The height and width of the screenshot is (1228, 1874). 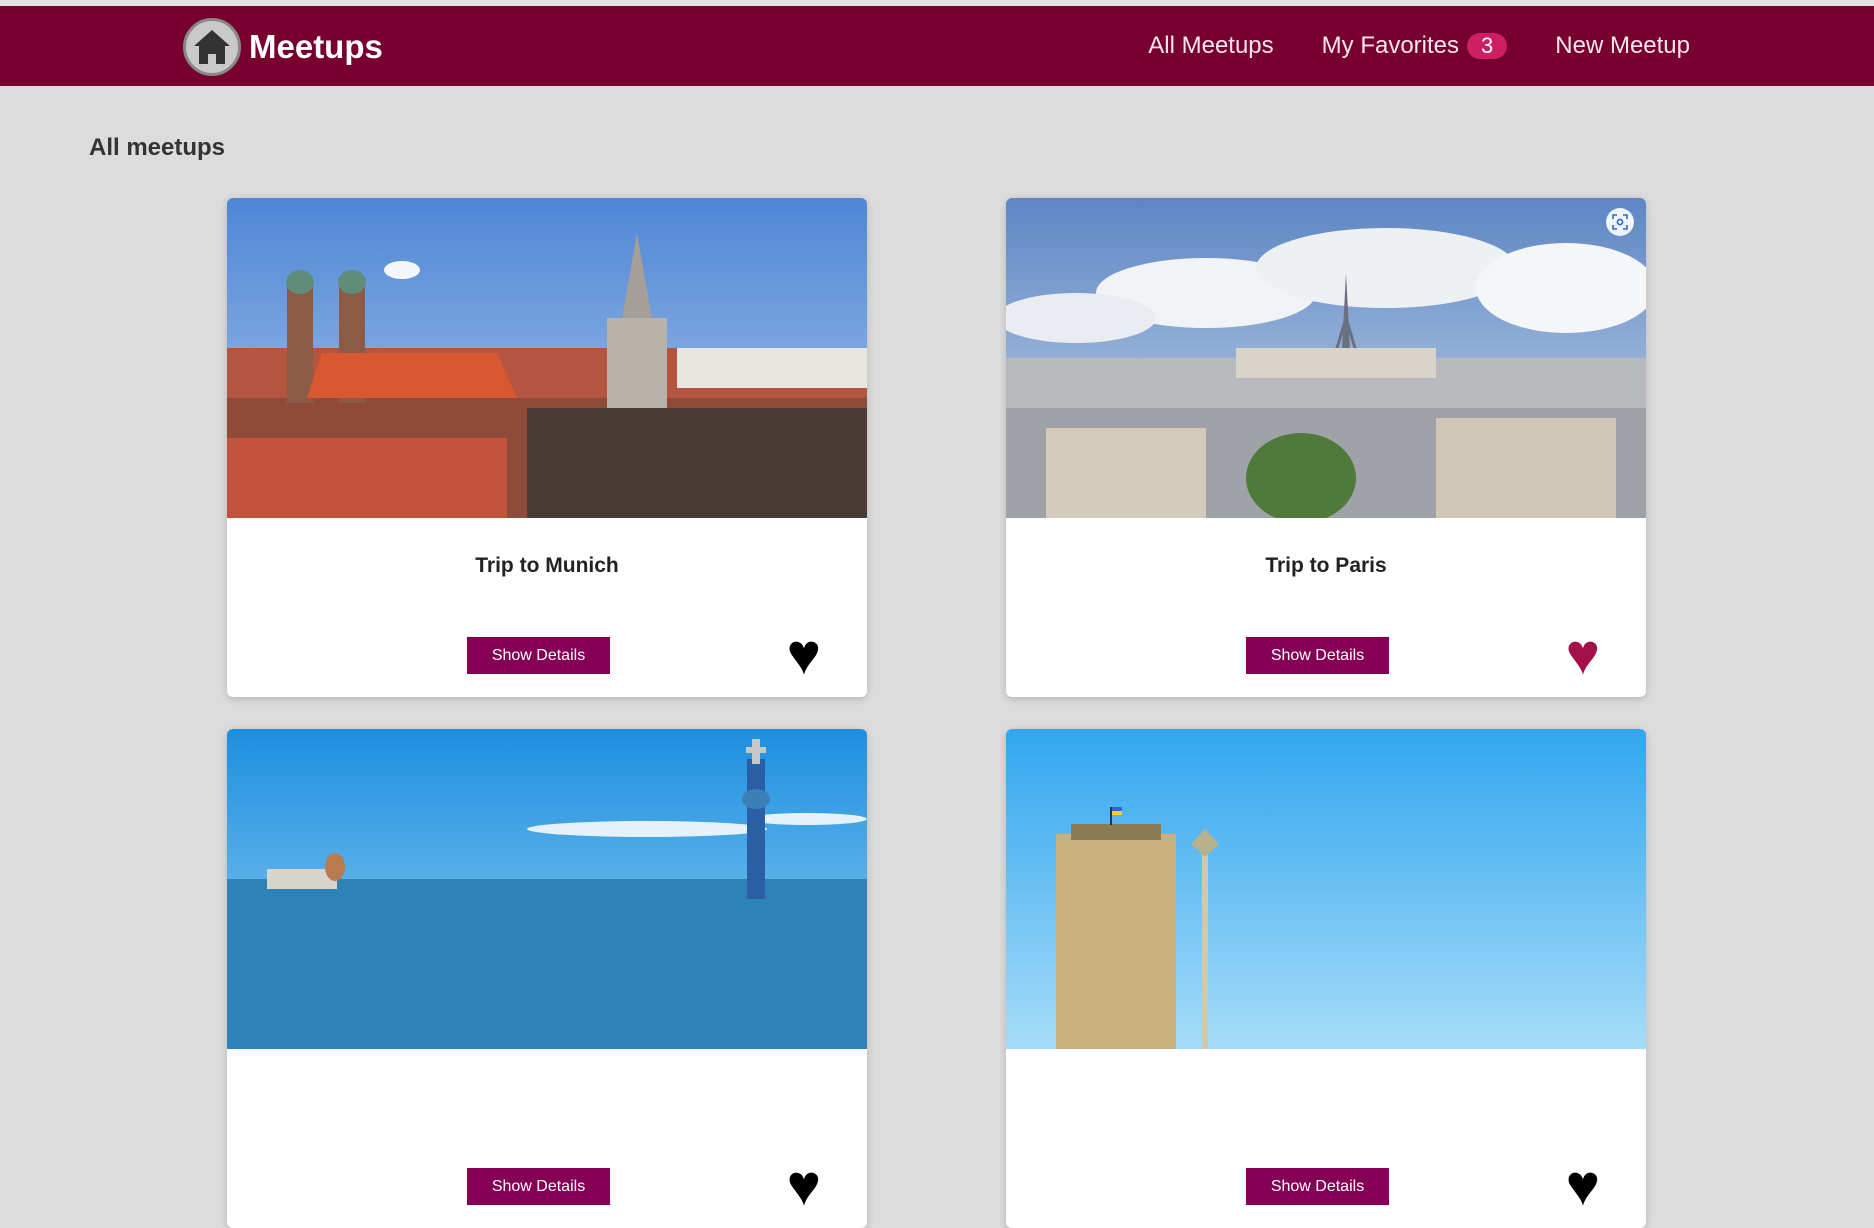 I want to click on meetup-card: Trip to Munich Show Details ♥, so click(x=547, y=447).